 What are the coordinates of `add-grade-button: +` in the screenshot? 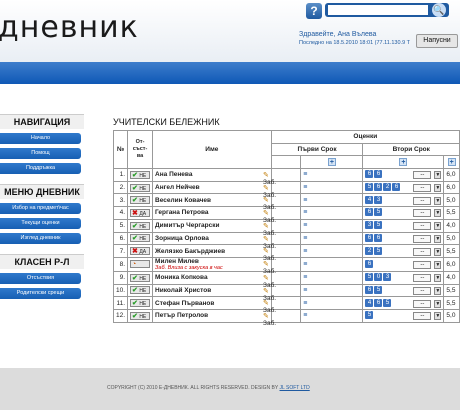 It's located at (451, 162).